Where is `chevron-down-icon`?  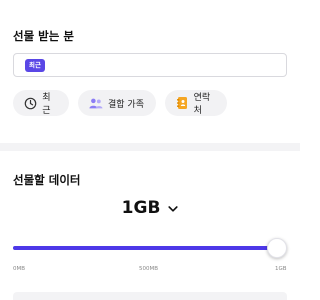 chevron-down-icon is located at coordinates (173, 208).